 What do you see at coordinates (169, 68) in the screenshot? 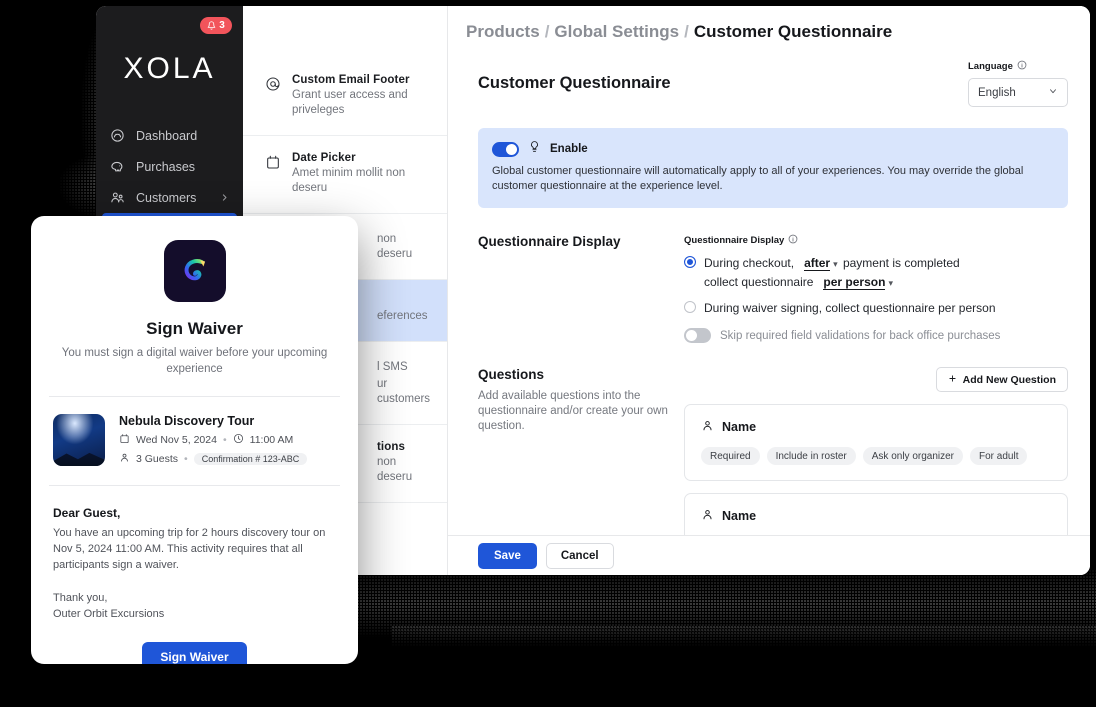
I see `brand-logo: XOLA` at bounding box center [169, 68].